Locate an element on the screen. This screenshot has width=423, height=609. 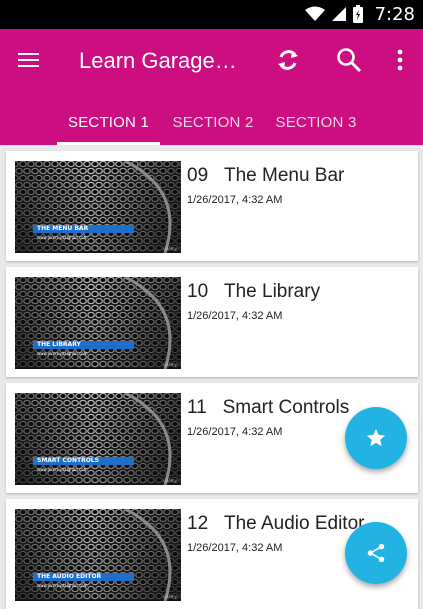
thumbnail-caption: THE MENU BAR is located at coordinates (63, 228).